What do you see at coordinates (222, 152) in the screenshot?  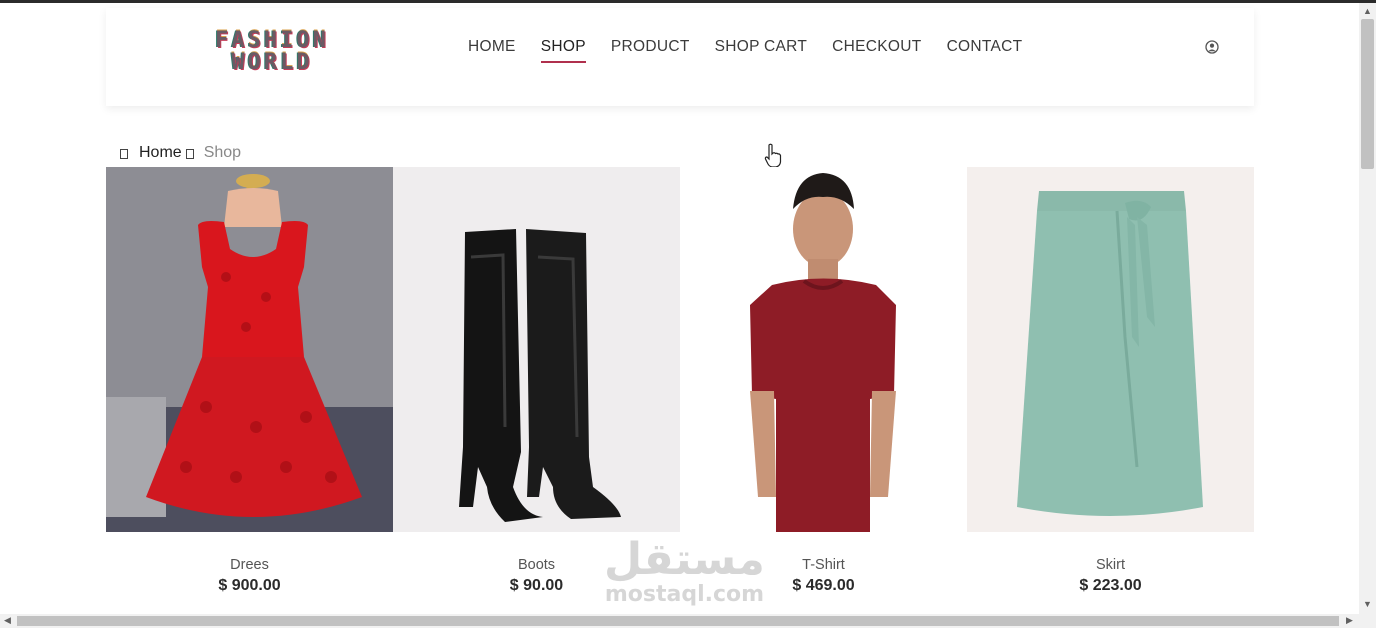 I see `breadcrumb-current: Shop` at bounding box center [222, 152].